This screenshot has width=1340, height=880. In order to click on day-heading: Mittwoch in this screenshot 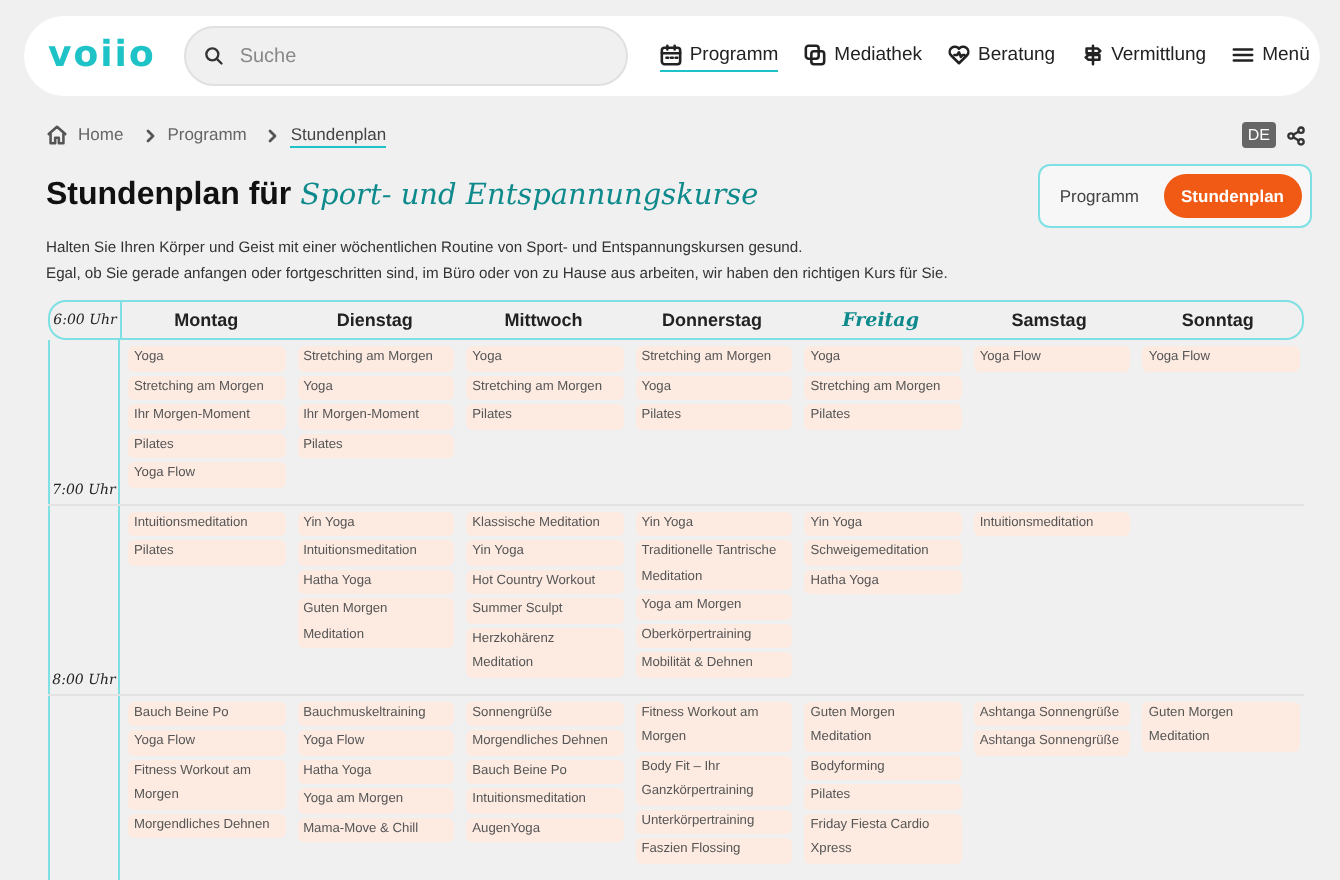, I will do `click(543, 320)`.